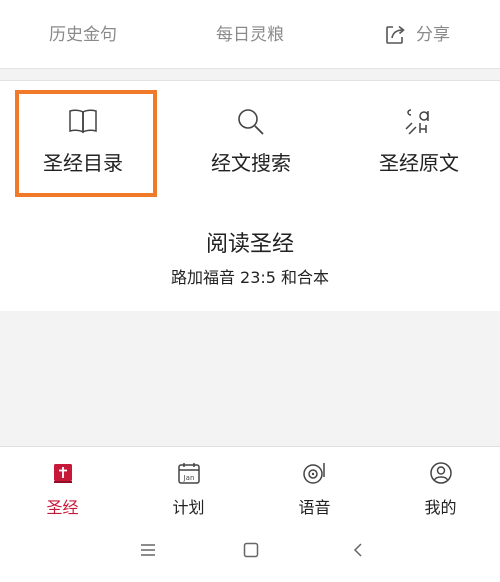  I want to click on highlight-box, so click(86, 143).